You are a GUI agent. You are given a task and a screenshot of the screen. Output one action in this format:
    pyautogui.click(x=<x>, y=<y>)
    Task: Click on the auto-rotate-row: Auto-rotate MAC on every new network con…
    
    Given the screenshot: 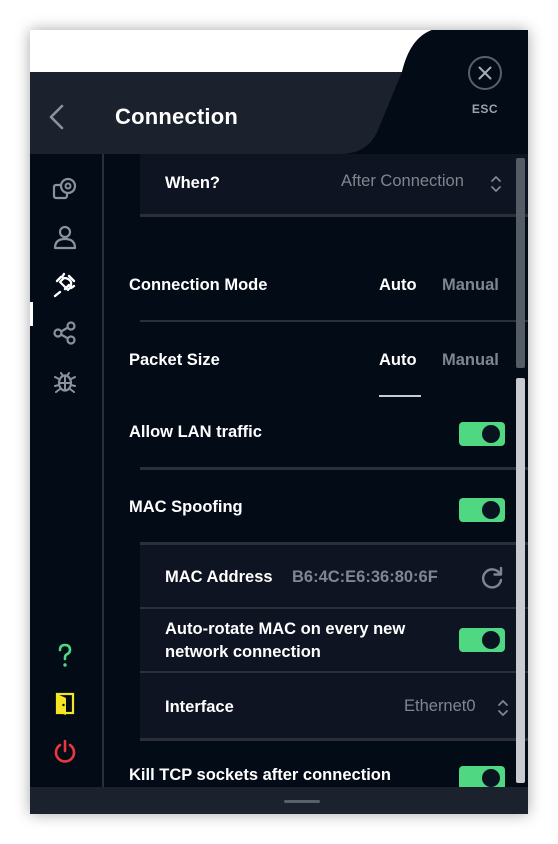 What is the action you would take?
    pyautogui.click(x=334, y=640)
    